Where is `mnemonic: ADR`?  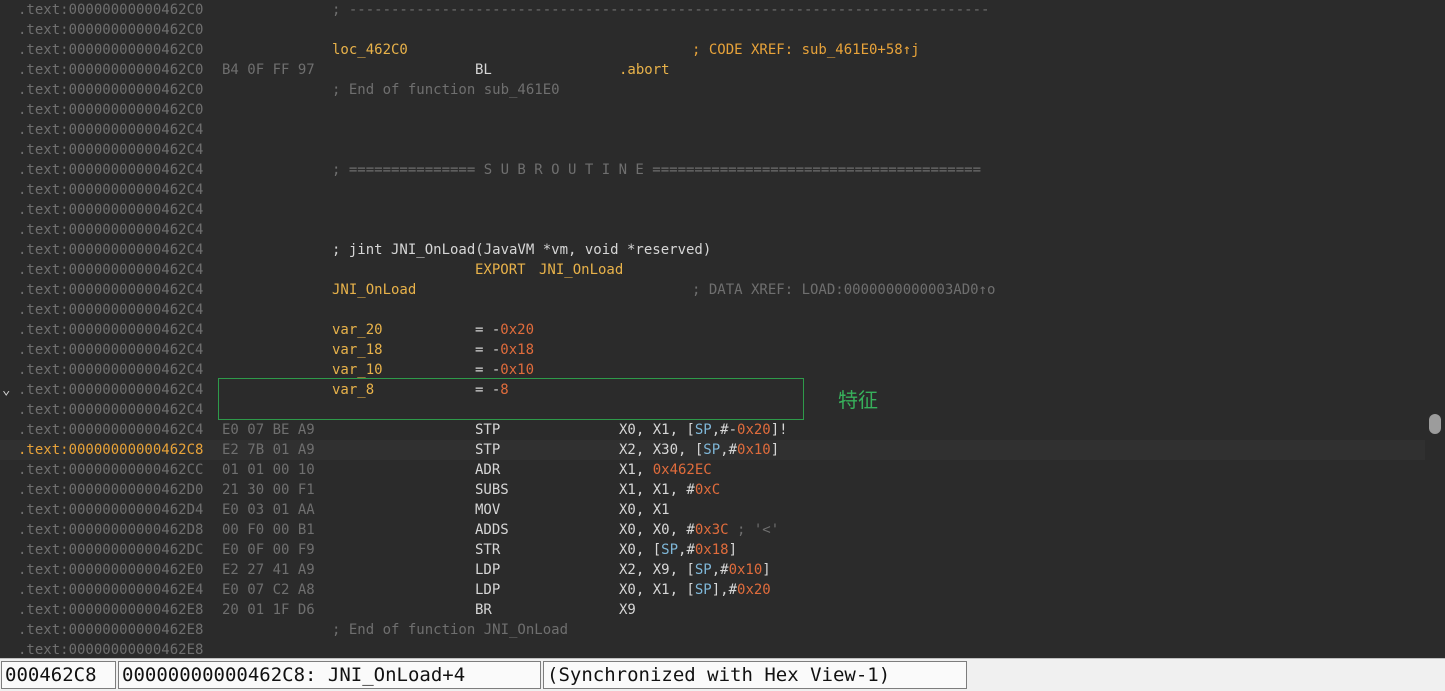
mnemonic: ADR is located at coordinates (488, 470).